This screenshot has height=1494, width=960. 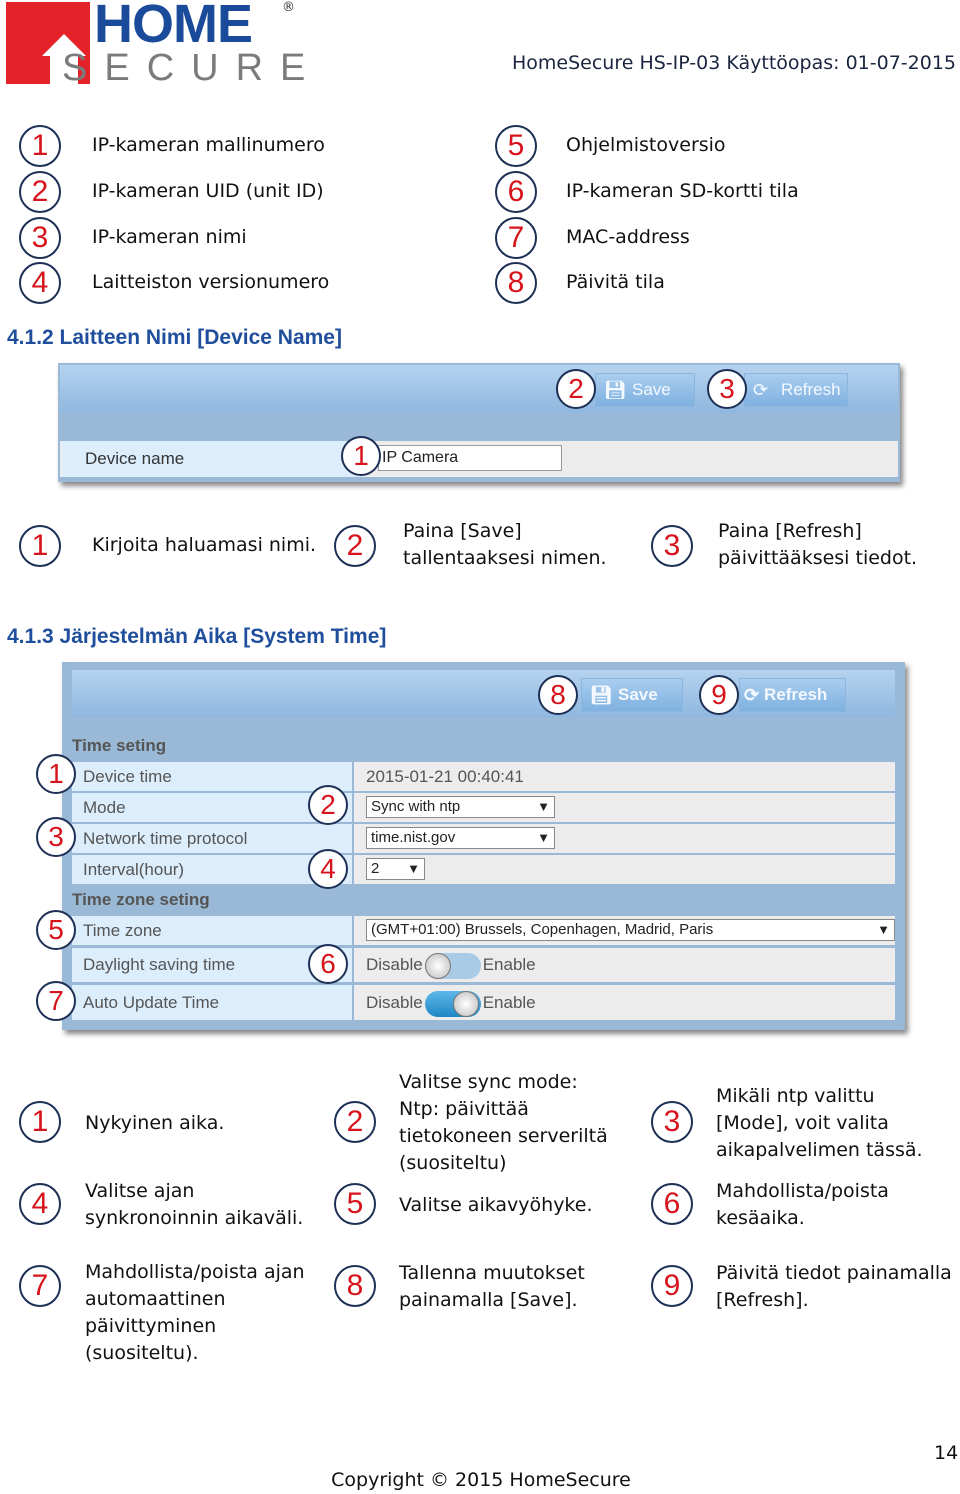 I want to click on timezone-label: Time zone, so click(x=212, y=930).